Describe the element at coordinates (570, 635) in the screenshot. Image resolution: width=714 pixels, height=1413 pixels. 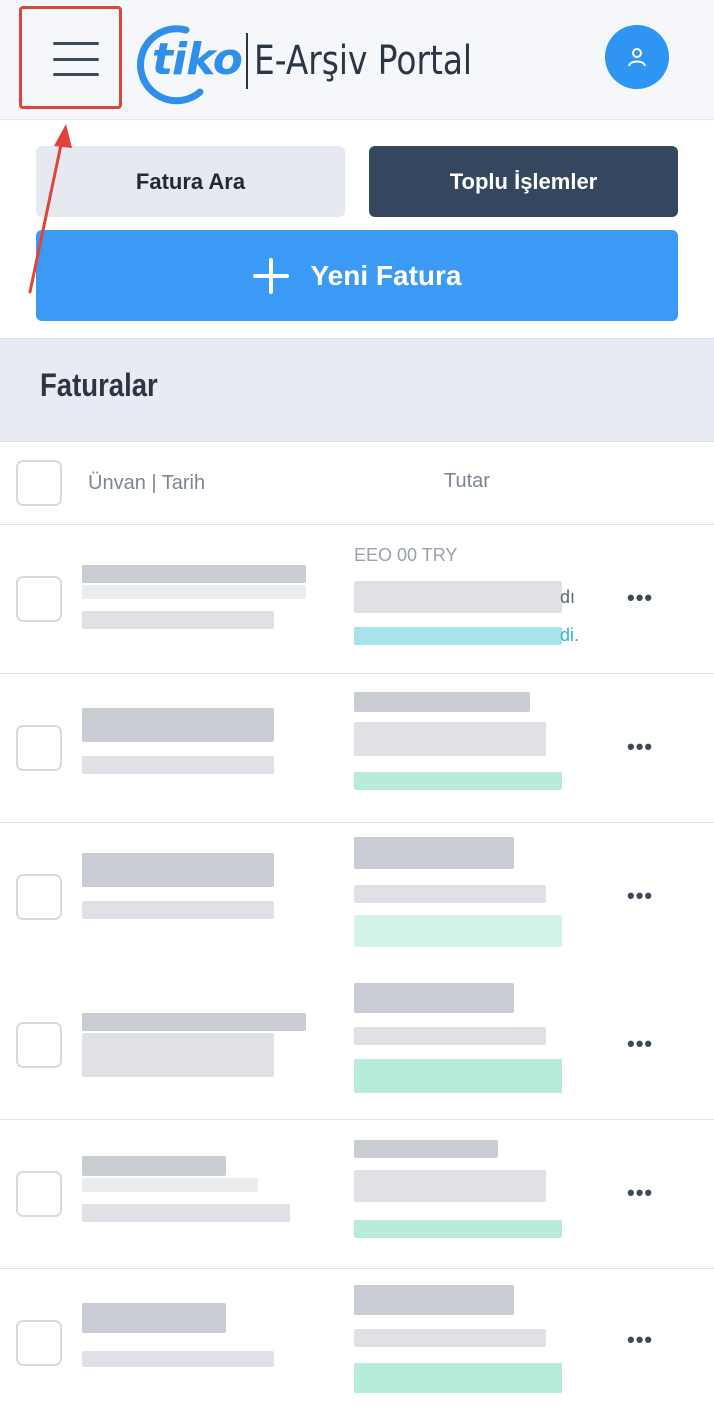
I see `row-status-link: di.` at that location.